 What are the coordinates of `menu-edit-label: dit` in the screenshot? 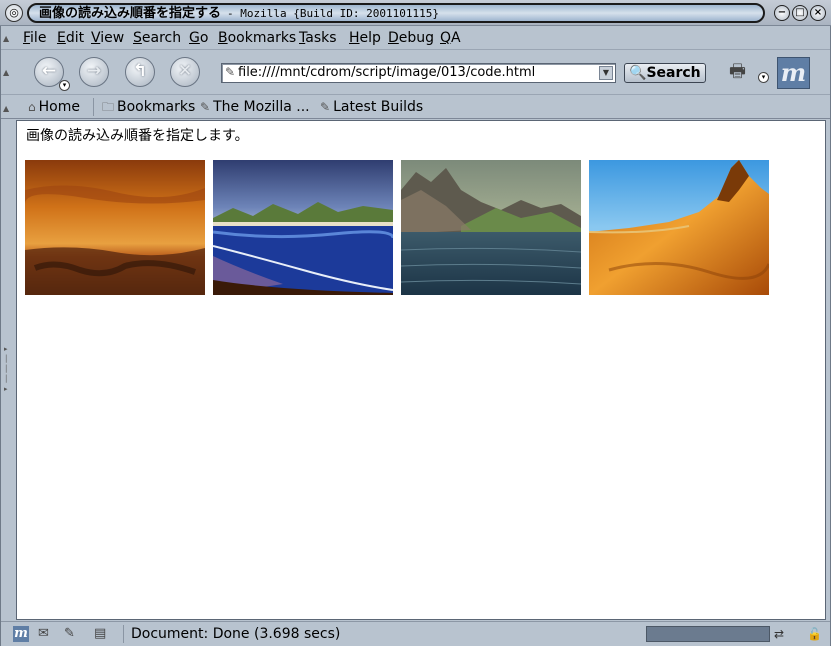 It's located at (75, 38).